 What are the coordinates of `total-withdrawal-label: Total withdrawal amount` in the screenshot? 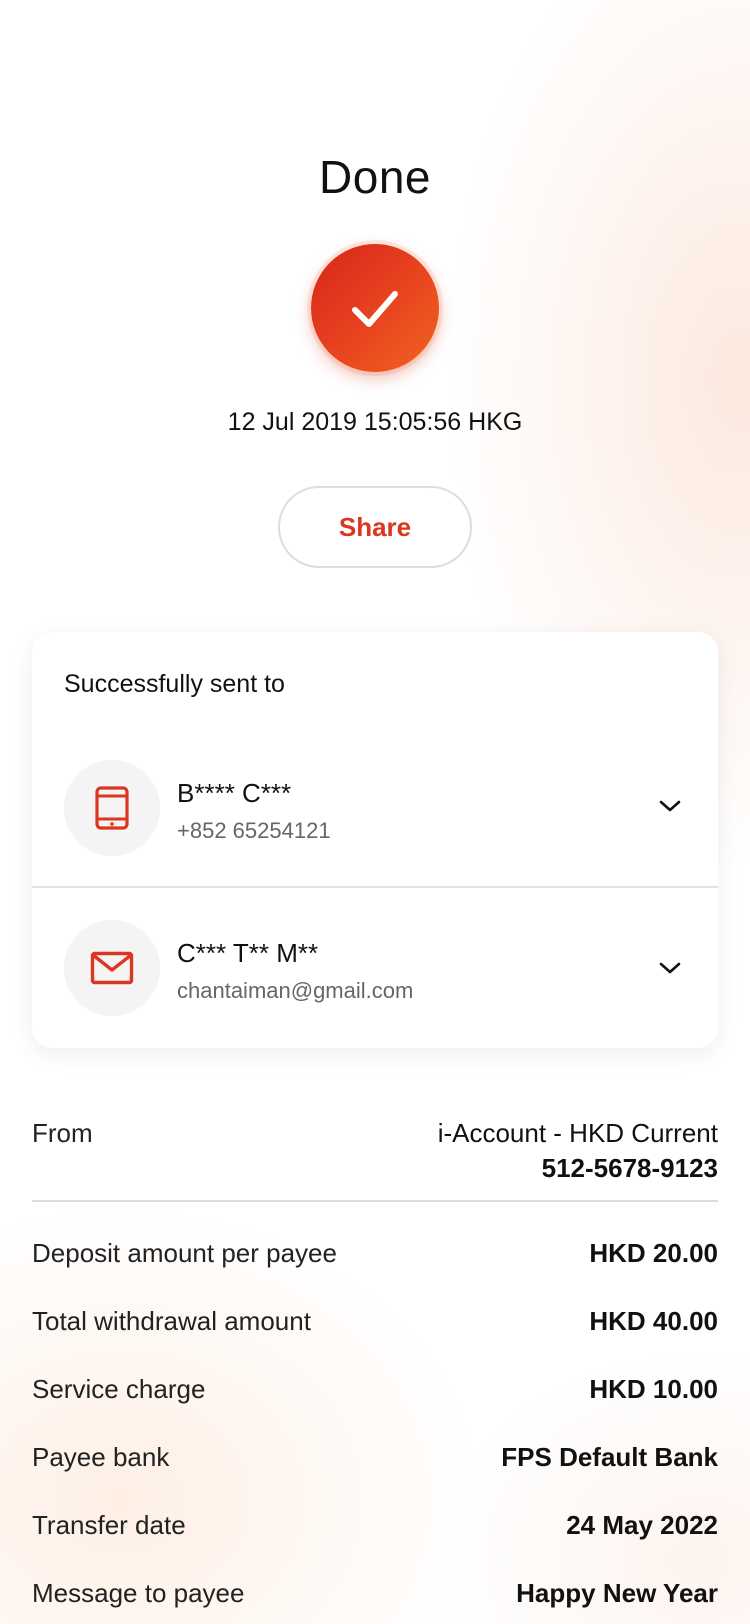 It's located at (171, 1321).